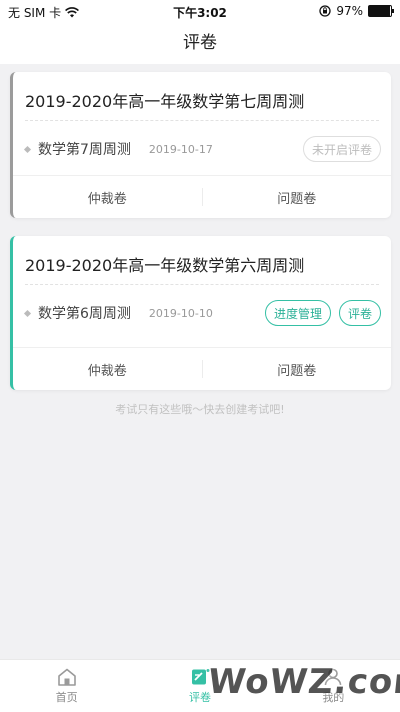 The height and width of the screenshot is (712, 400). Describe the element at coordinates (165, 101) in the screenshot. I see `exam-title: 2019-2020年高一年级数学第七周周测` at that location.